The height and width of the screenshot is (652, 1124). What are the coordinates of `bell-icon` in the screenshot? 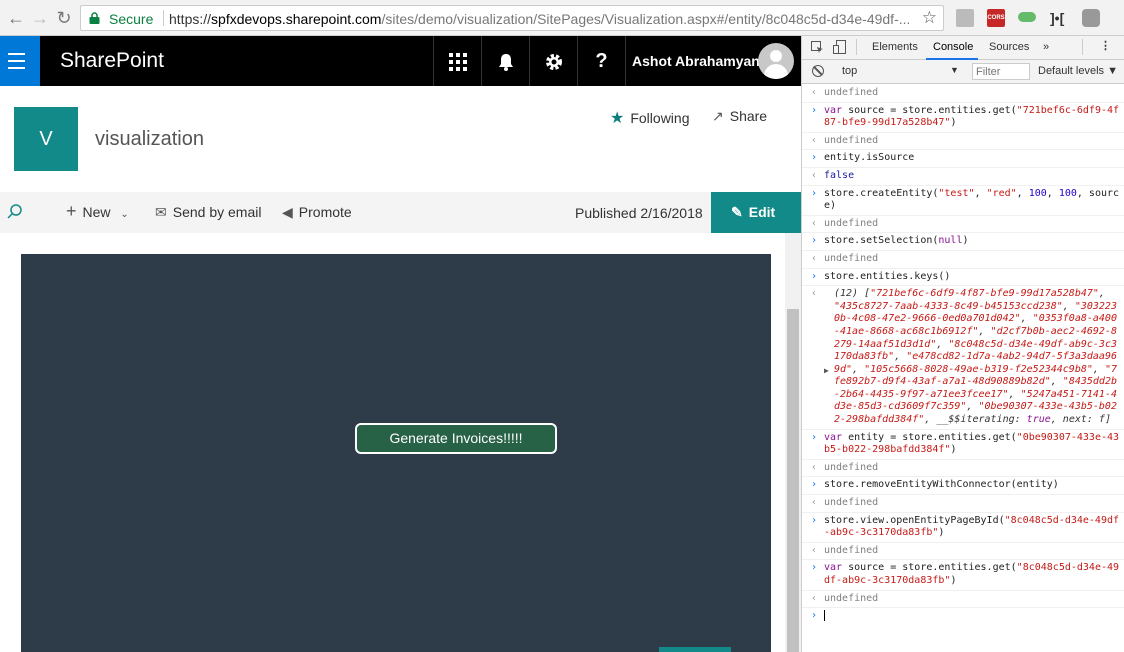 It's located at (505, 61).